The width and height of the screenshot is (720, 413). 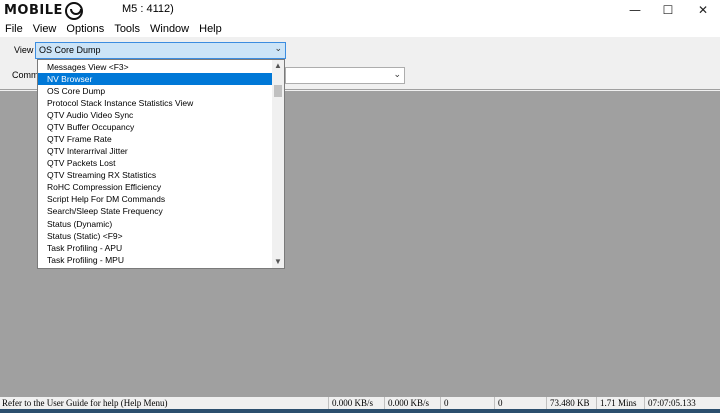 I want to click on taskbar-strip, so click(x=360, y=411).